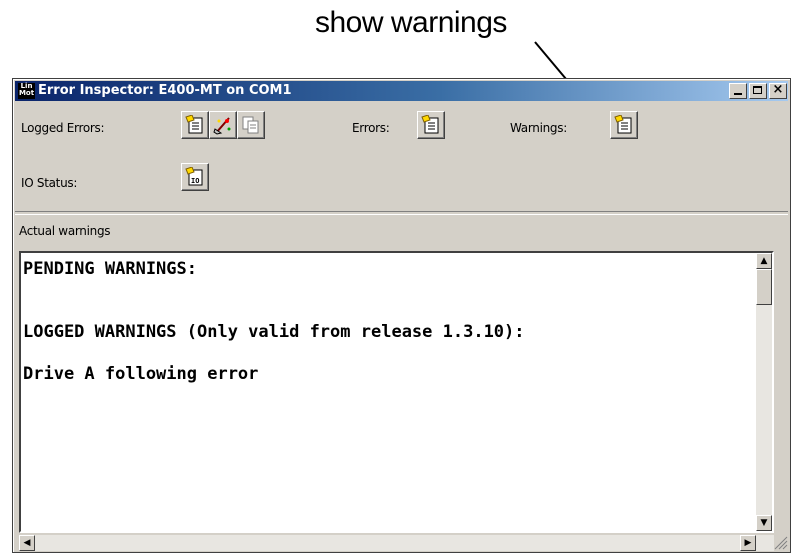 The image size is (792, 554). I want to click on section-caption: Actual warnings, so click(65, 231).